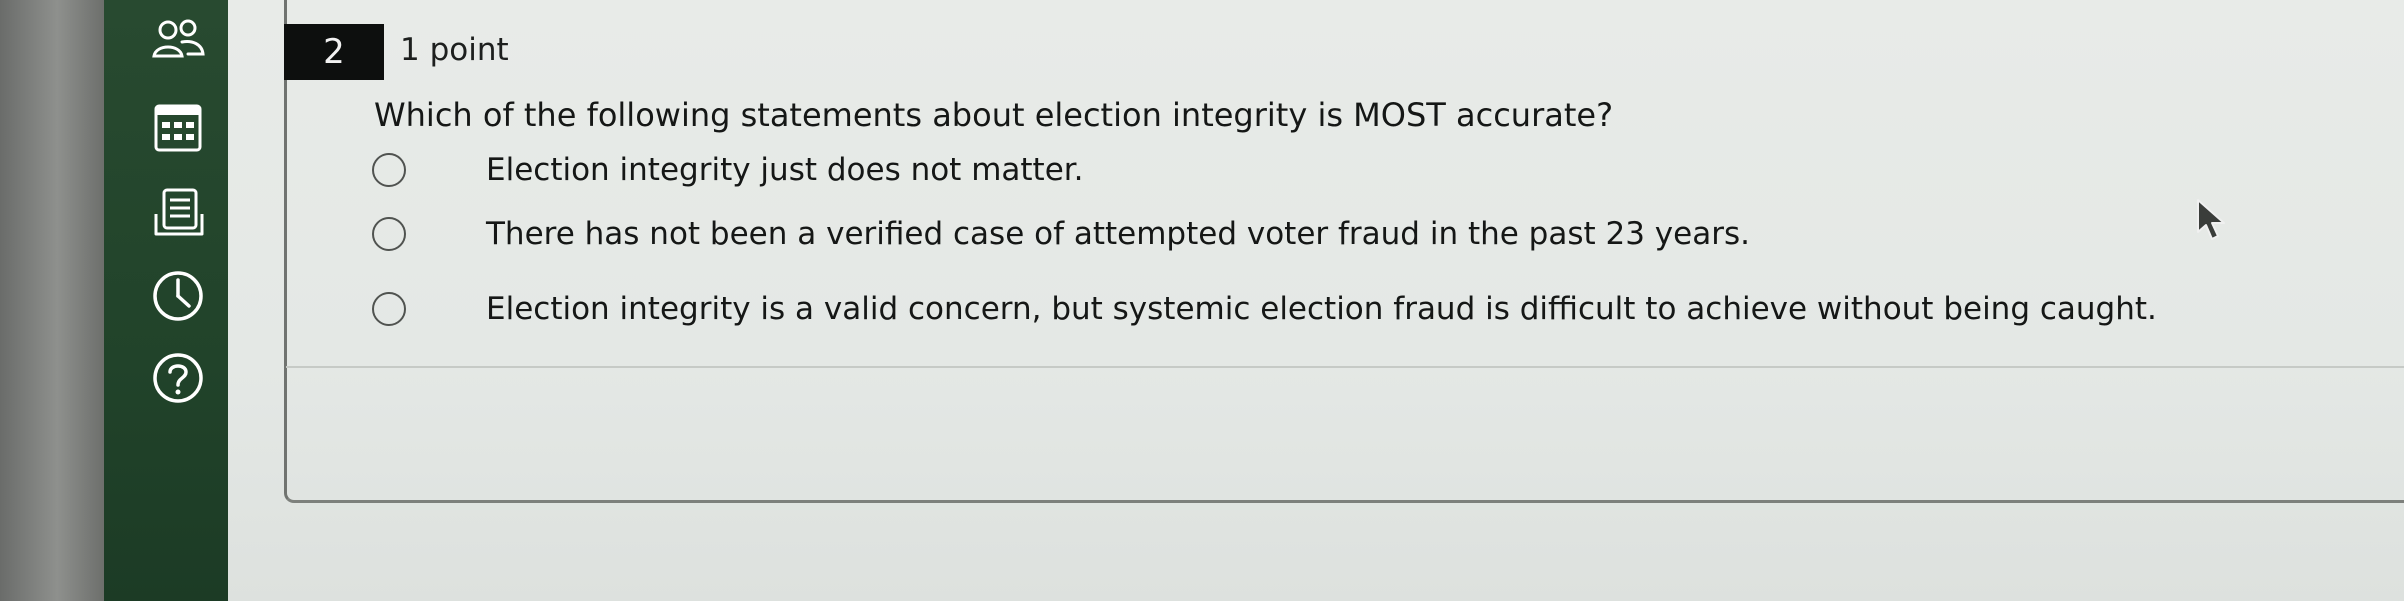  What do you see at coordinates (52, 300) in the screenshot?
I see `screen-bezel` at bounding box center [52, 300].